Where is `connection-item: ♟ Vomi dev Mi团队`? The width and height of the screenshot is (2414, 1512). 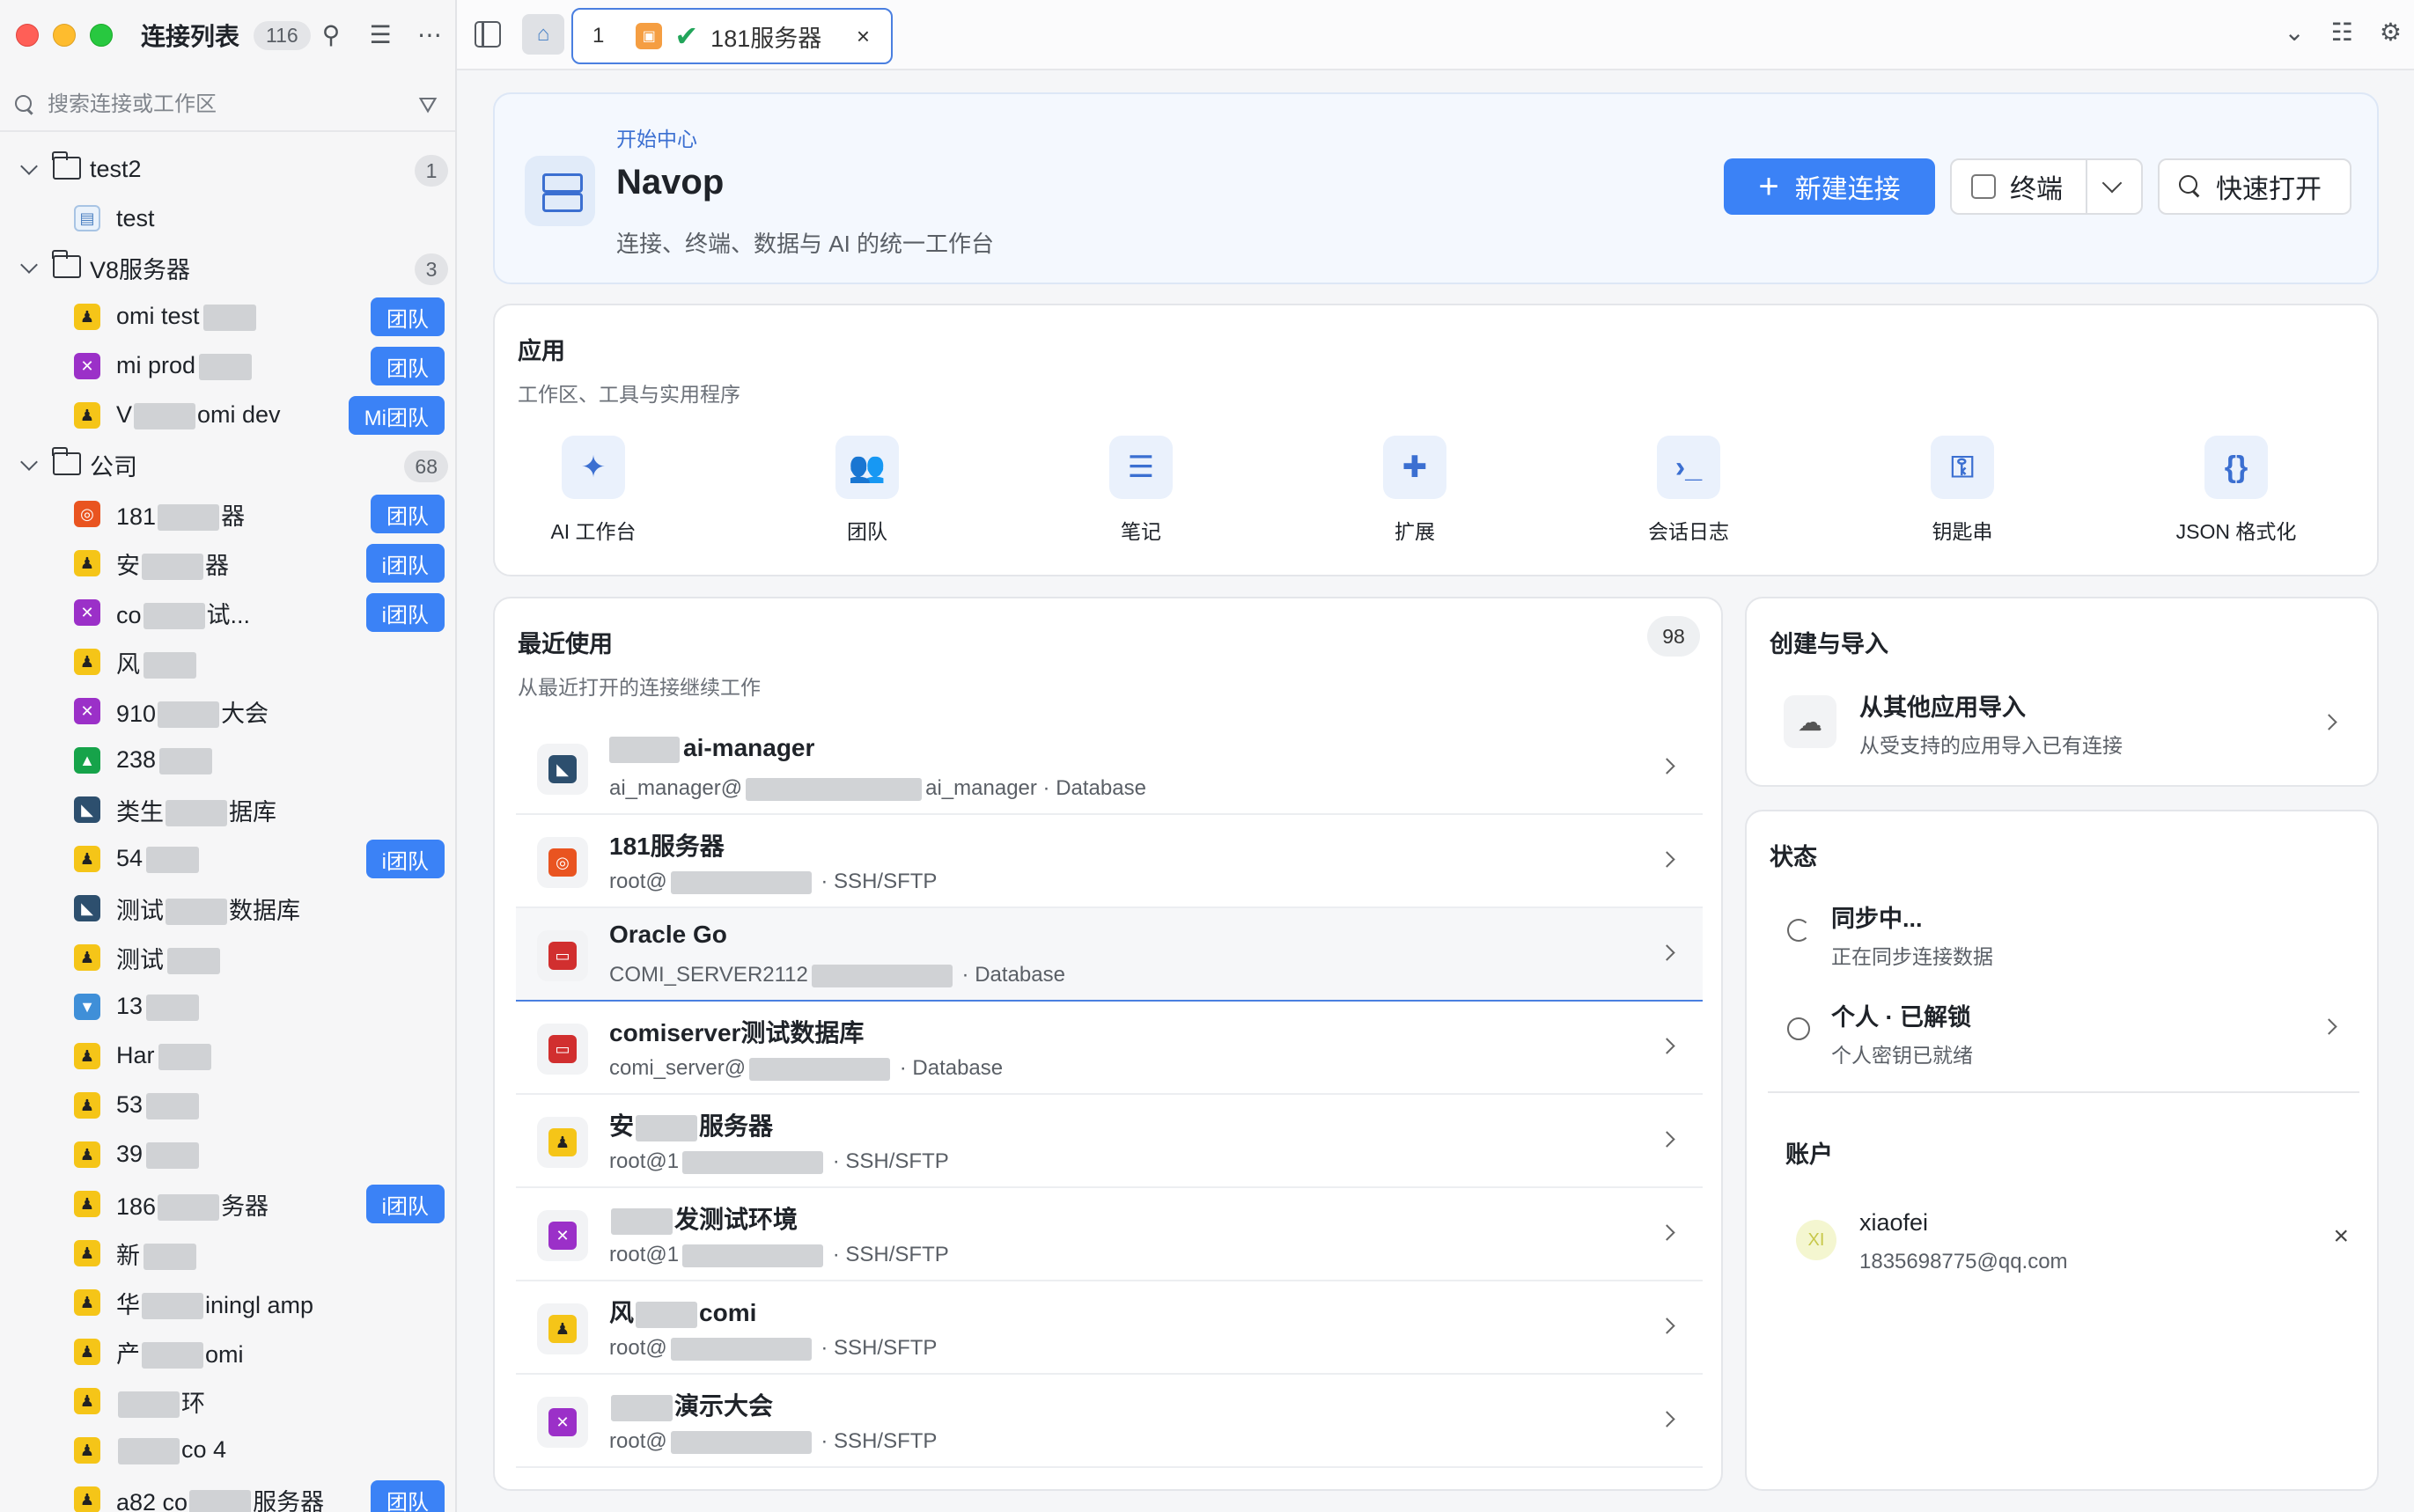 connection-item: ♟ Vomi dev Mi团队 is located at coordinates (227, 415).